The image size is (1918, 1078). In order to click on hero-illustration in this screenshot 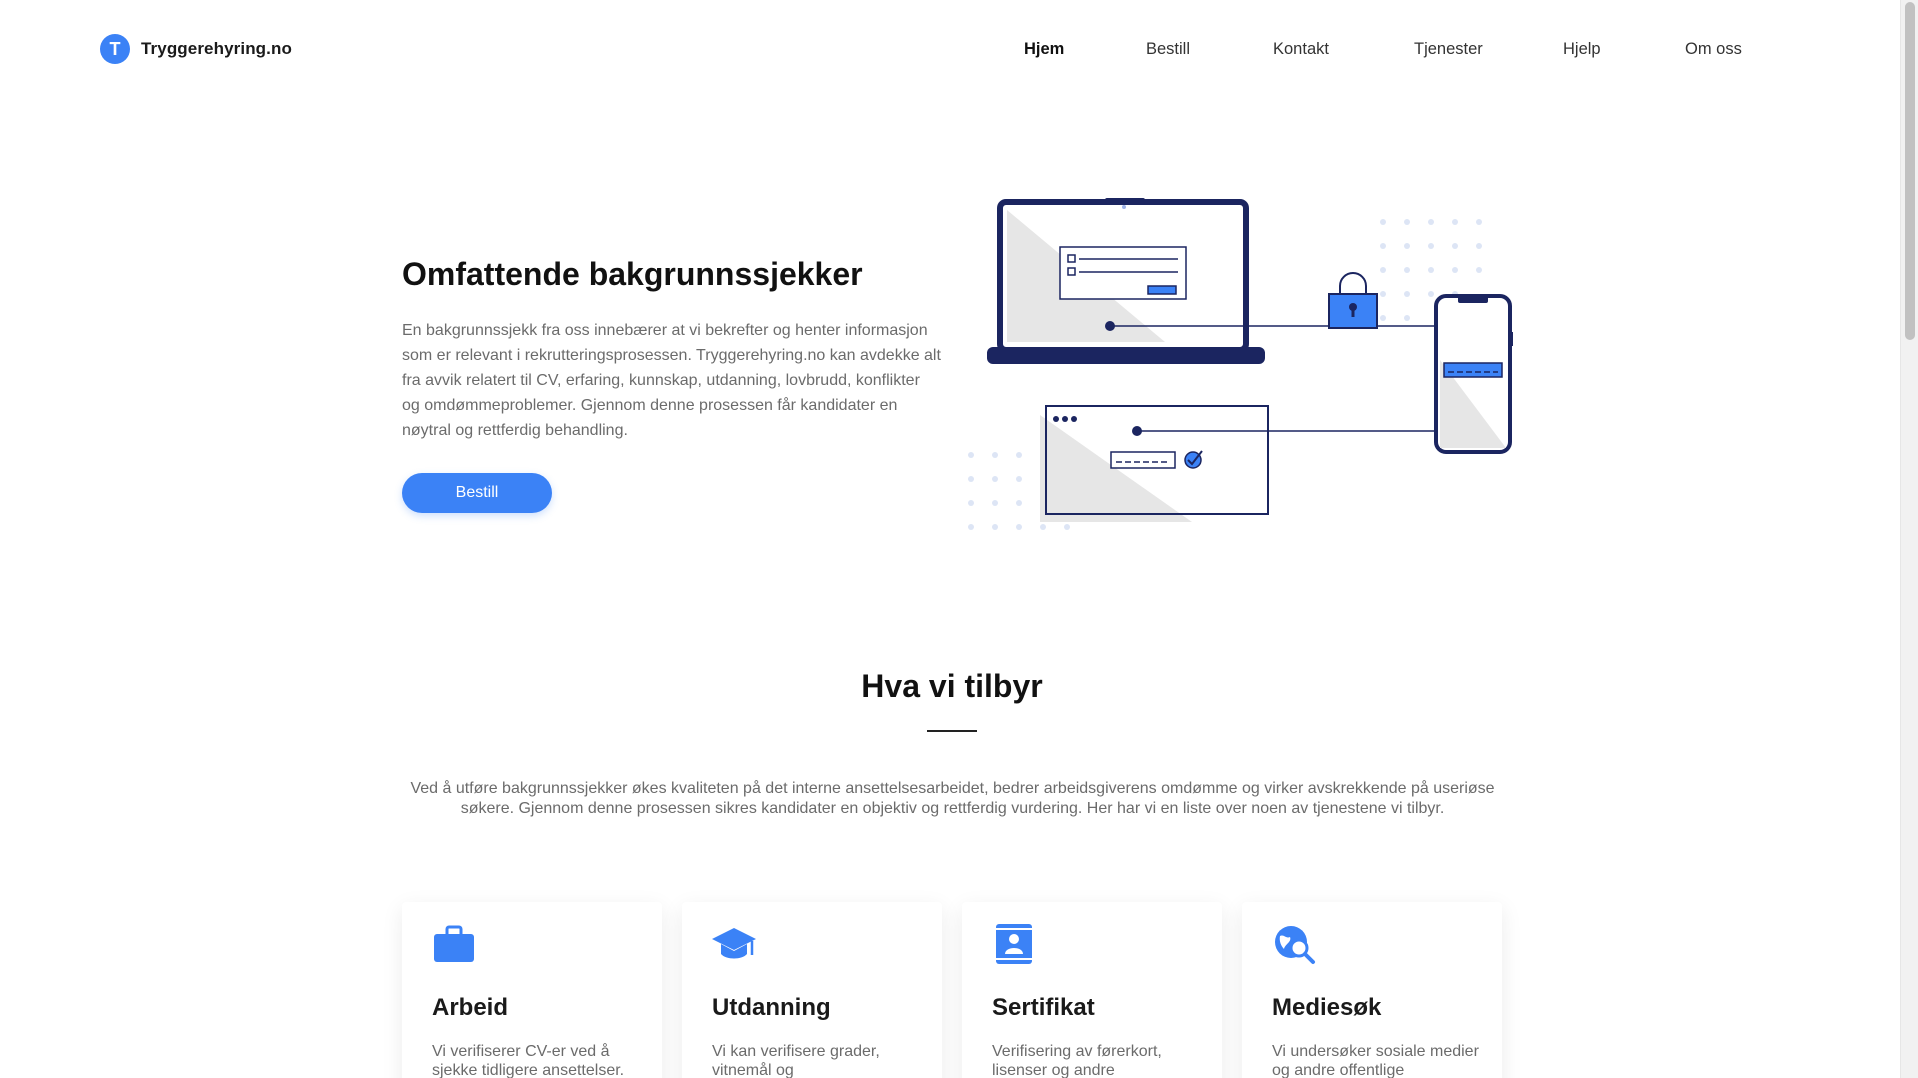, I will do `click(1240, 364)`.